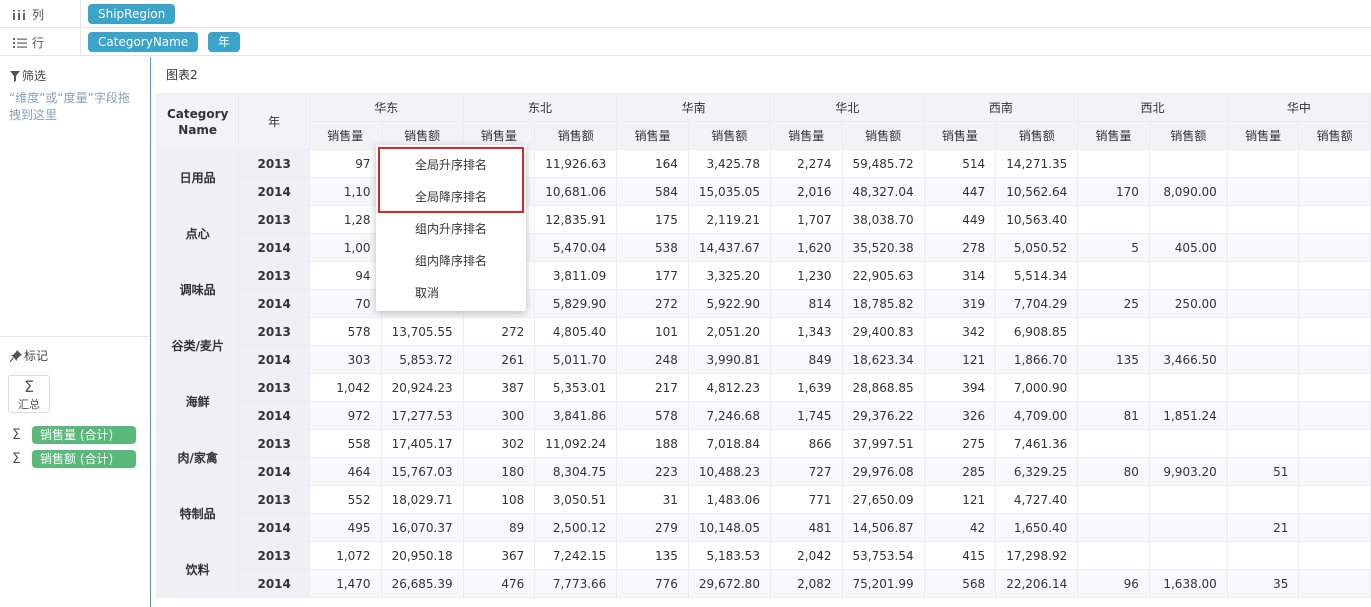 This screenshot has width=1371, height=607. I want to click on value-cell: 1,745, so click(806, 415).